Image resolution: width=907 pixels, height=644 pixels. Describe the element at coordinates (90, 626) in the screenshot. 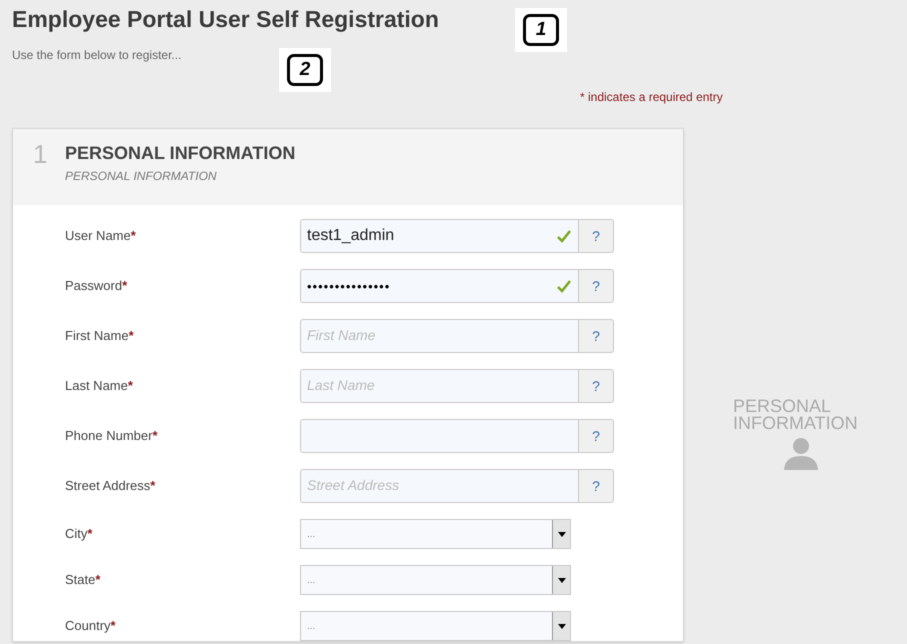

I see `field-label: Country*` at that location.